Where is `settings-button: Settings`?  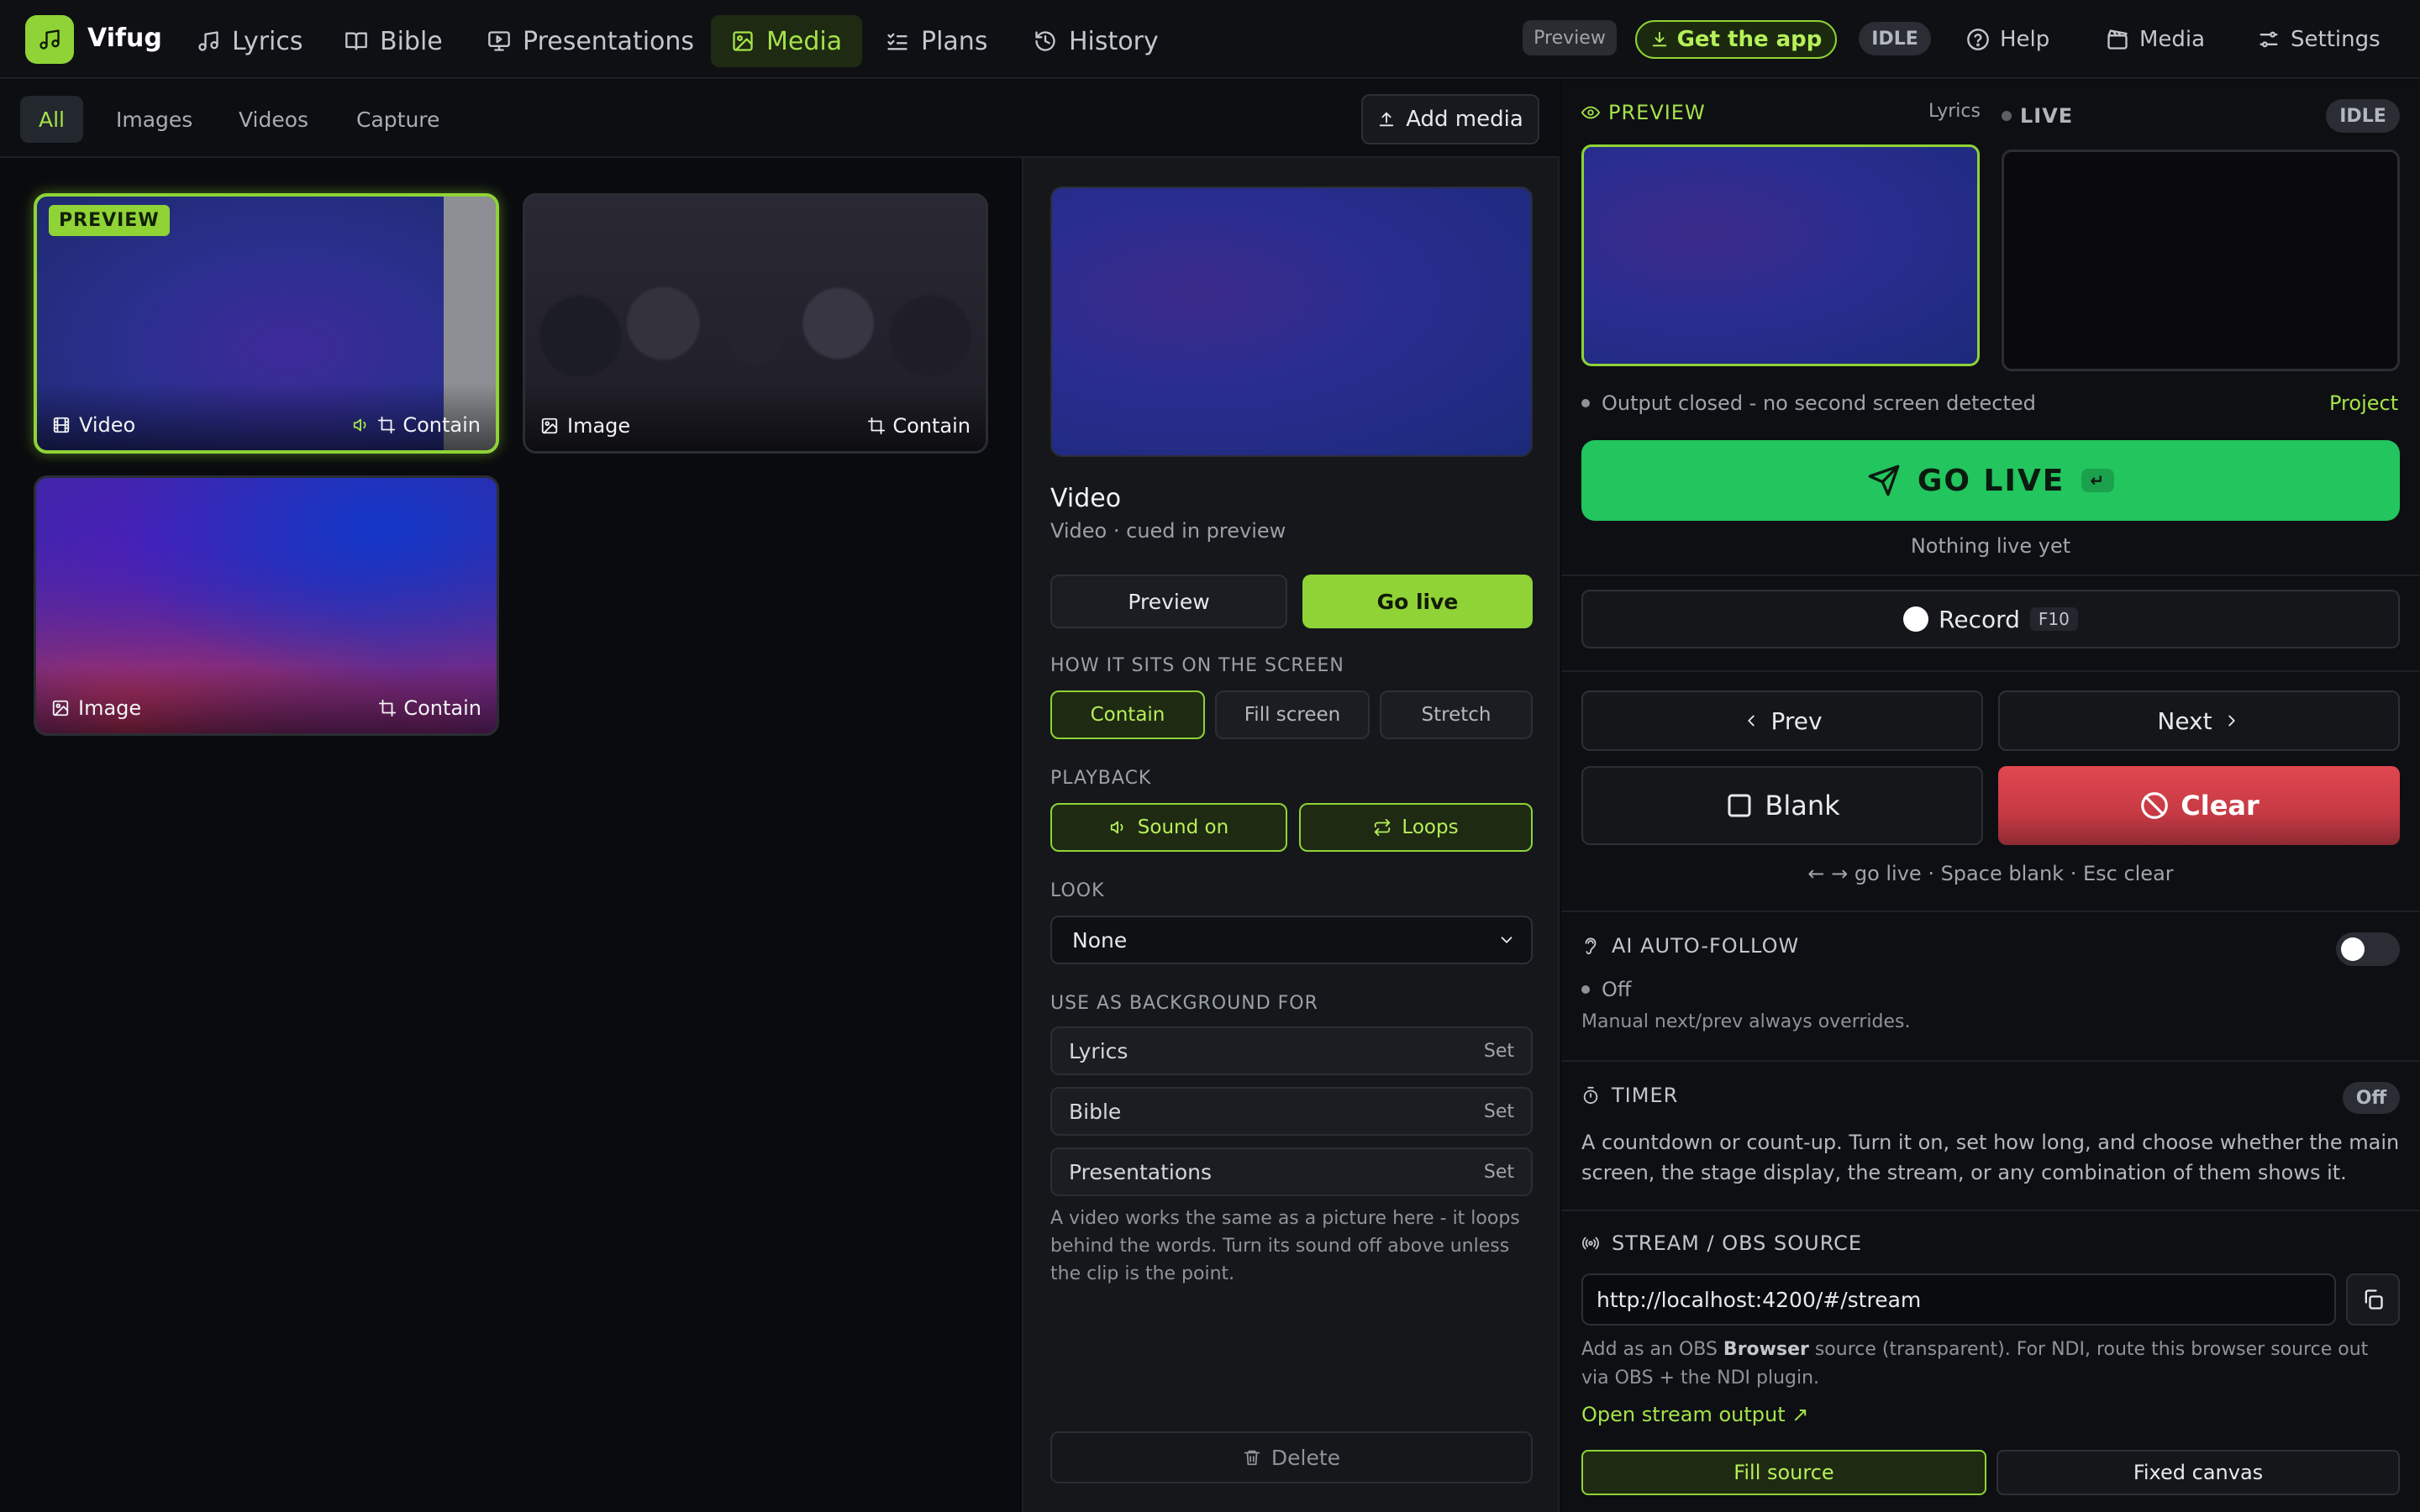 settings-button: Settings is located at coordinates (2319, 39).